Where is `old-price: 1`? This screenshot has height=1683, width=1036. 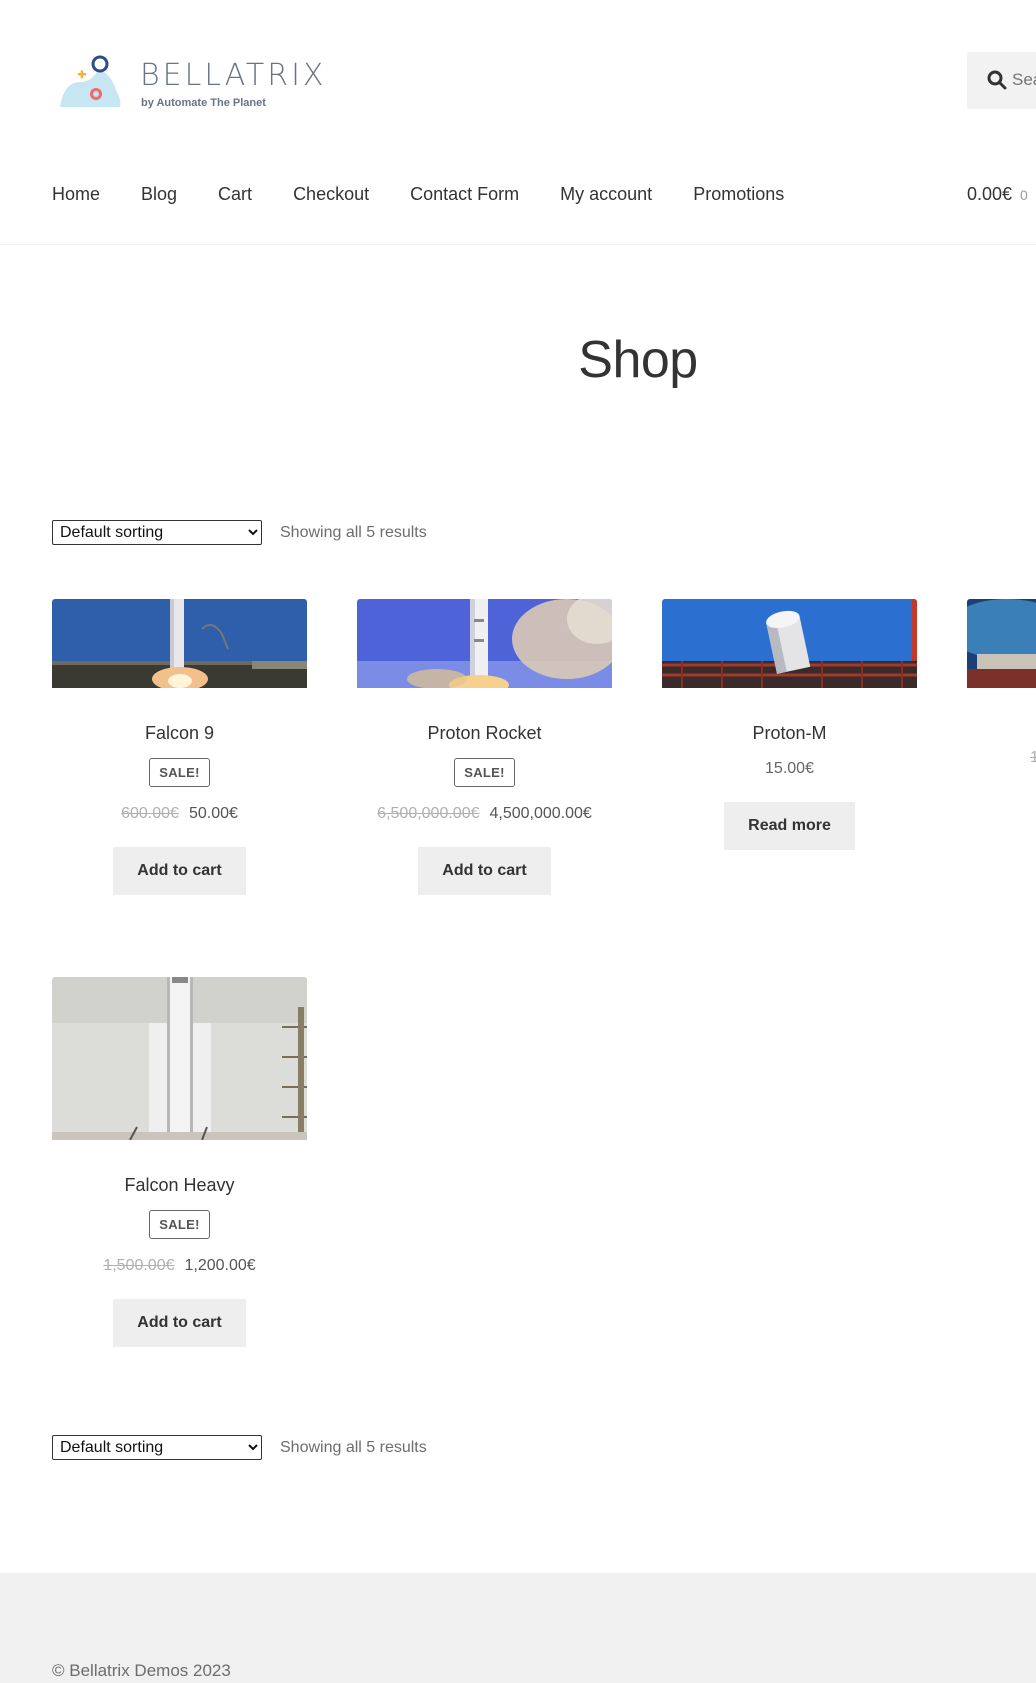
old-price: 1 is located at coordinates (1033, 757).